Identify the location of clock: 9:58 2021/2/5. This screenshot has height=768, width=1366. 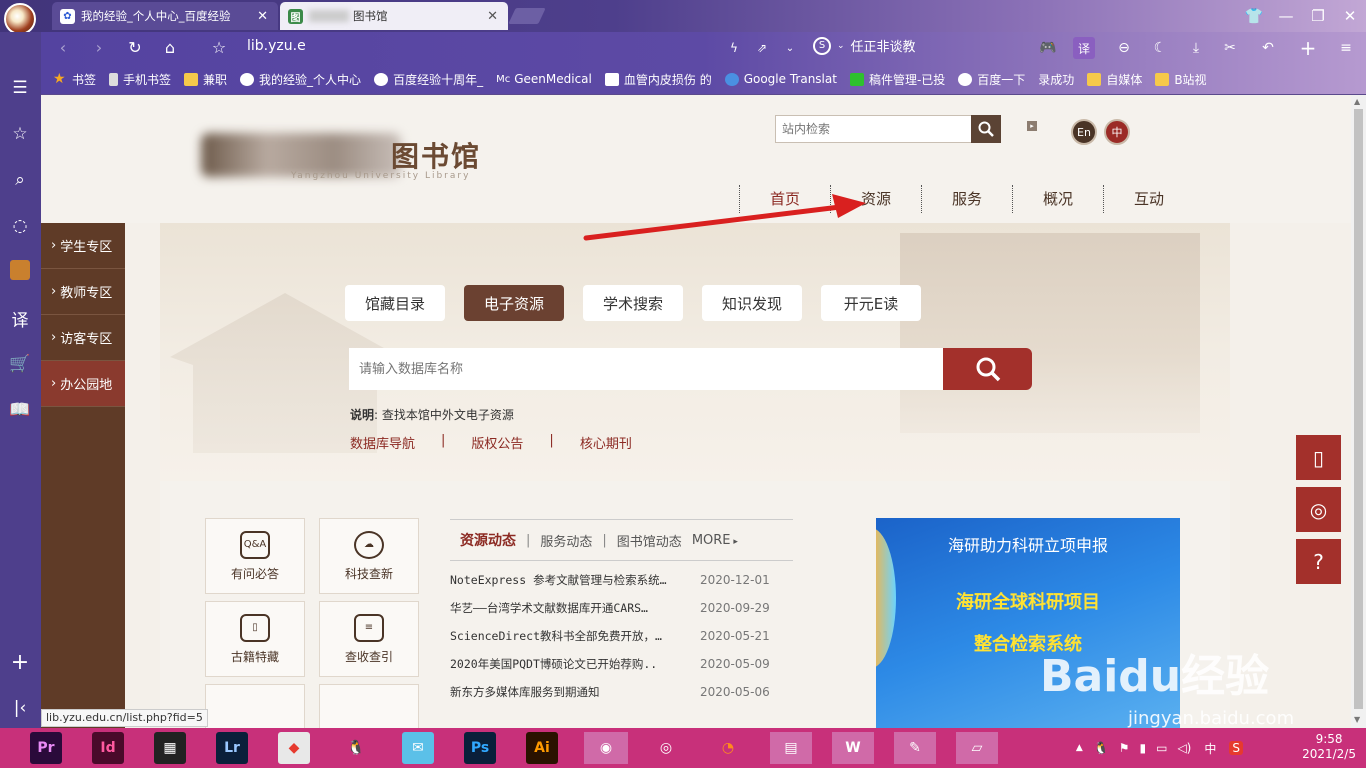
(1329, 747).